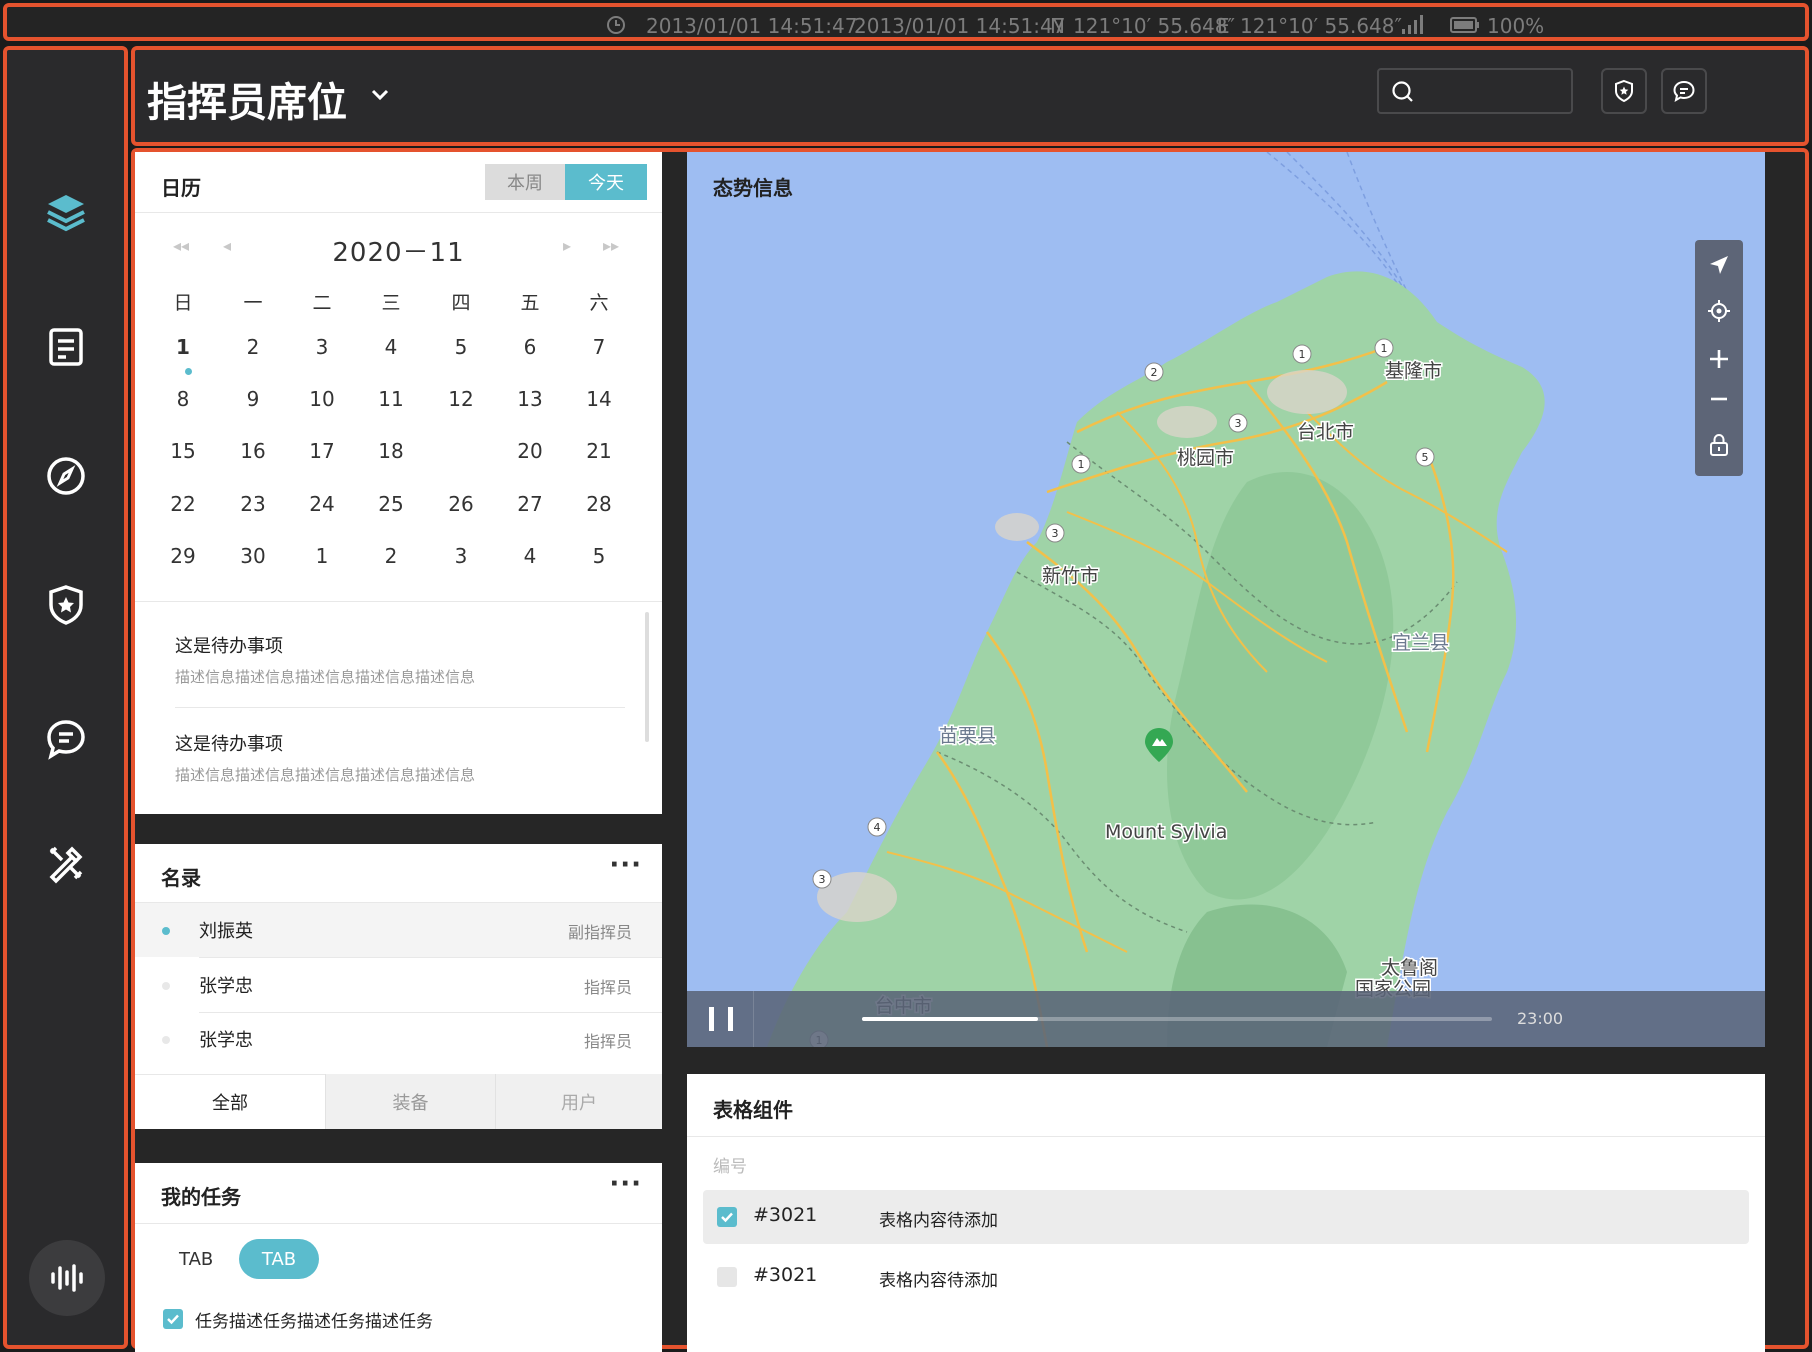 This screenshot has height=1352, width=1812. Describe the element at coordinates (253, 556) in the screenshot. I see `calendar-day: 30` at that location.